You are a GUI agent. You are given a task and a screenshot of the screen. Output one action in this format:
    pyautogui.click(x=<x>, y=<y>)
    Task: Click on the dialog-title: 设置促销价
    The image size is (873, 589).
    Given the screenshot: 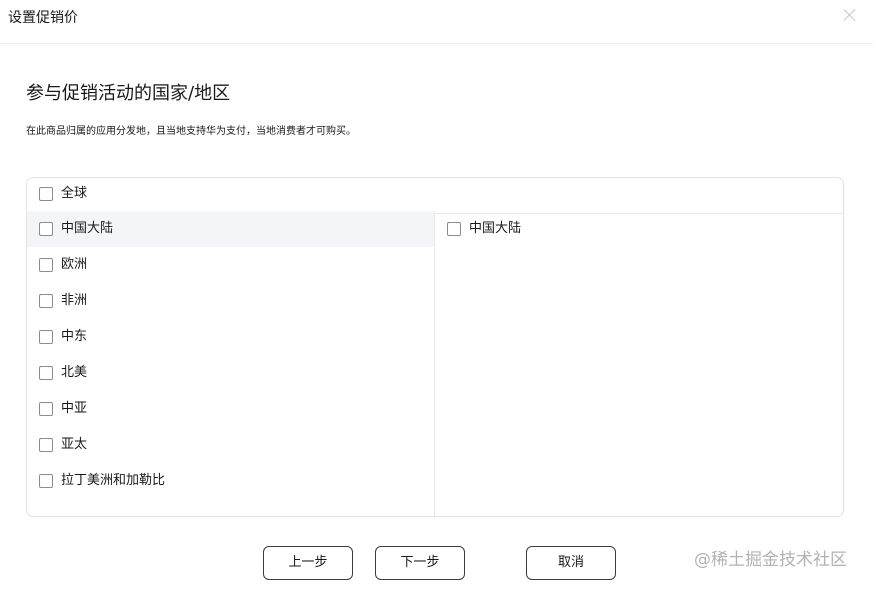 What is the action you would take?
    pyautogui.click(x=43, y=18)
    